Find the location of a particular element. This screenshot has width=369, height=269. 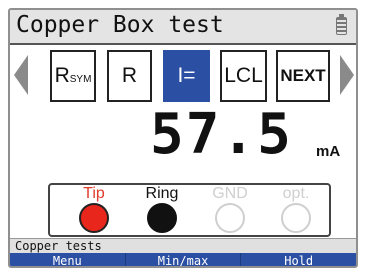

fkey-current: I= is located at coordinates (186, 76).